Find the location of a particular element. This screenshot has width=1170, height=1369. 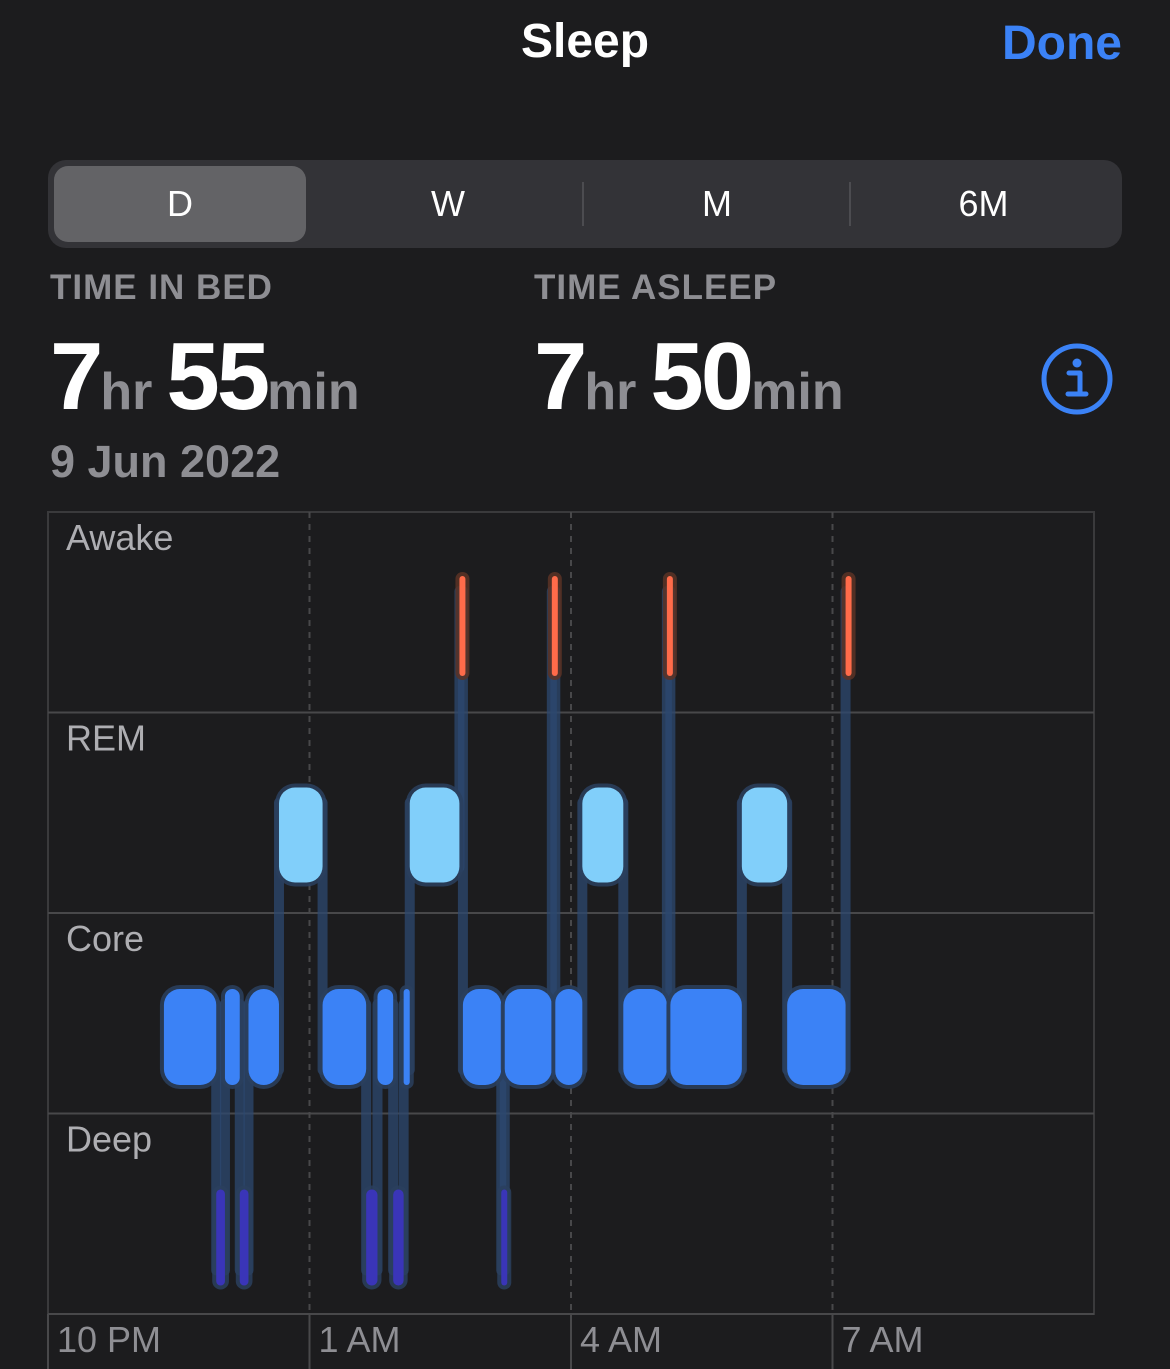

stage-label-rem: REM is located at coordinates (106, 738).